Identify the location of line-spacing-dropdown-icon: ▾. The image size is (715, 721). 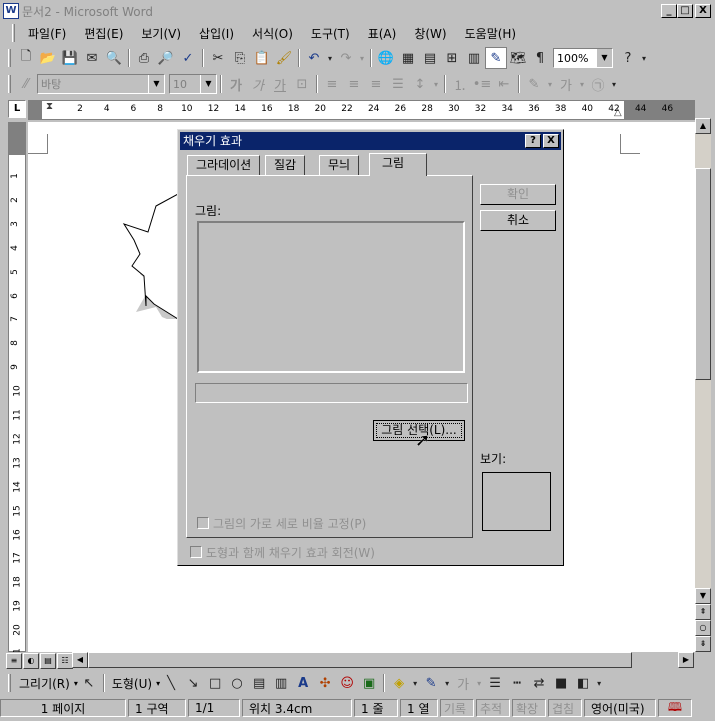
(436, 84).